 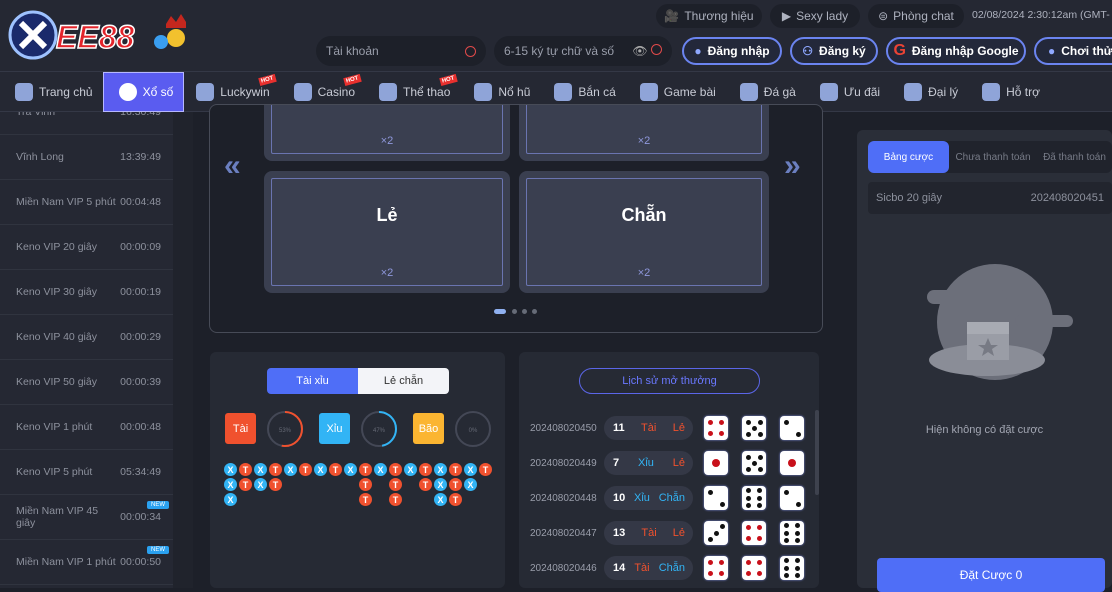 What do you see at coordinates (991, 91) in the screenshot?
I see `book-icon` at bounding box center [991, 91].